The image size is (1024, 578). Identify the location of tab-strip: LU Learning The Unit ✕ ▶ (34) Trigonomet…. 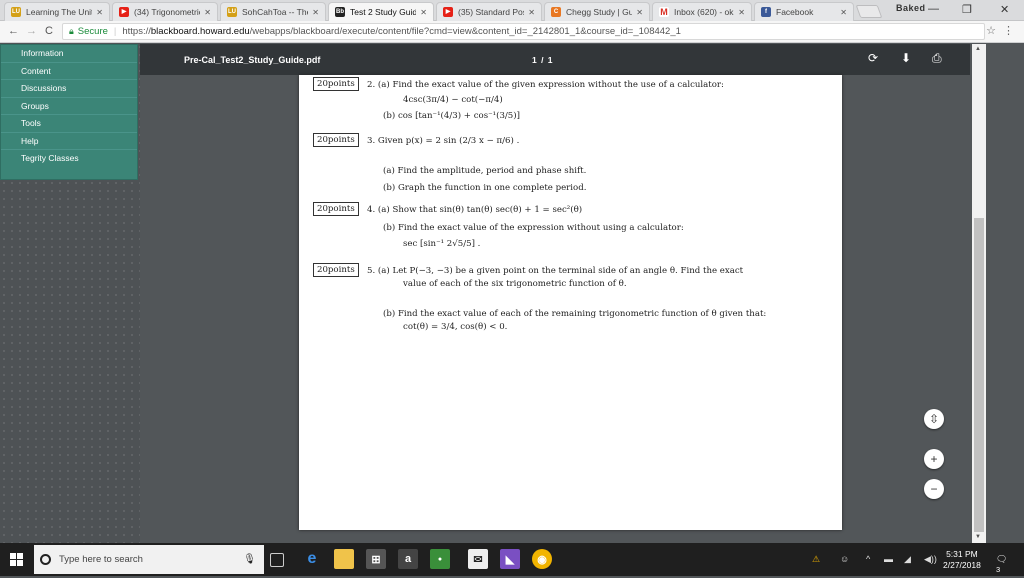
(512, 10).